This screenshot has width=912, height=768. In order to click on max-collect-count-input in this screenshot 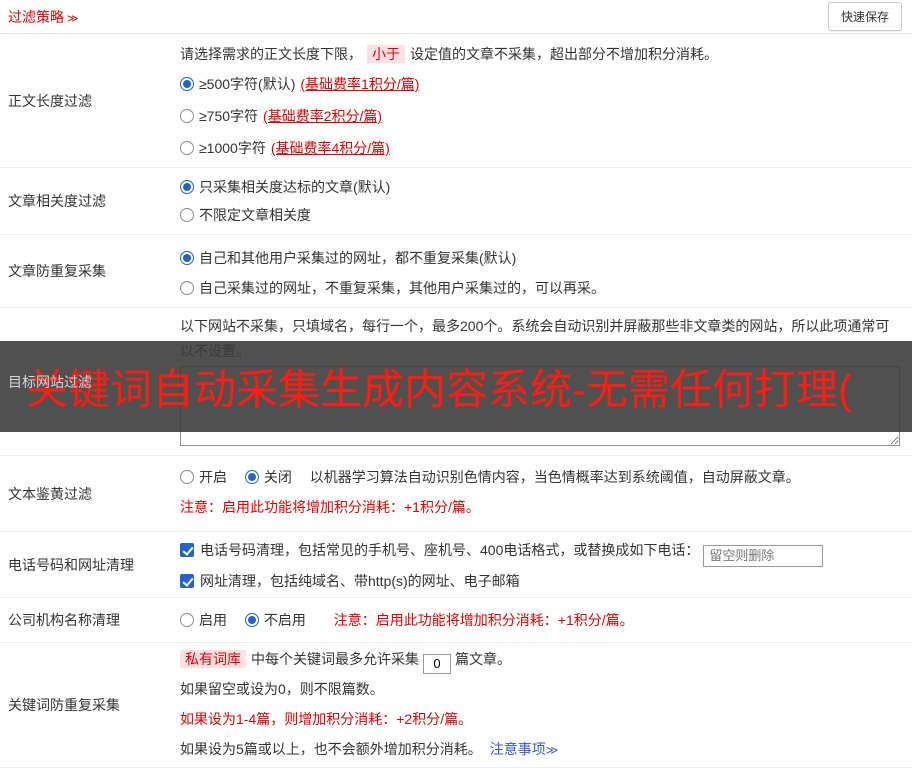, I will do `click(437, 663)`.